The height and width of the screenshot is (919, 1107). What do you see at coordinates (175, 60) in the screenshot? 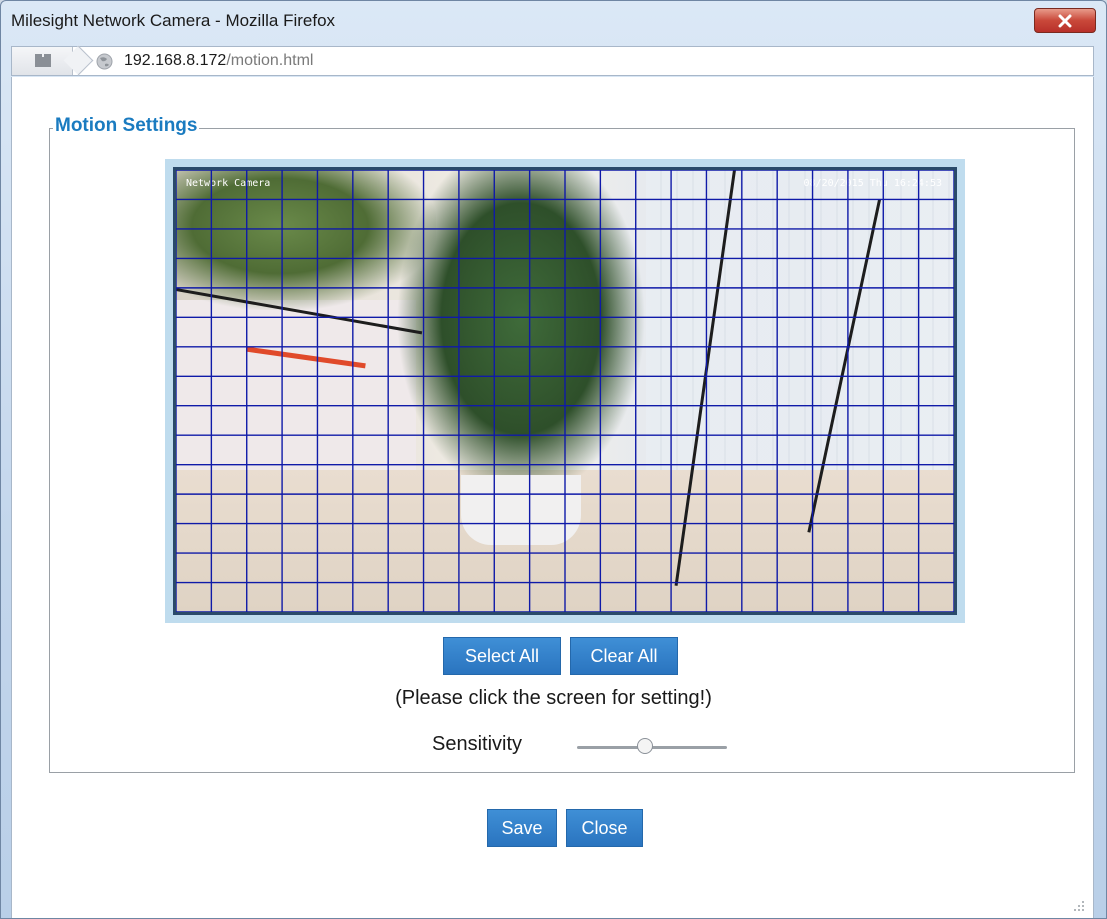
I see `url-host: 192.168.8.172` at bounding box center [175, 60].